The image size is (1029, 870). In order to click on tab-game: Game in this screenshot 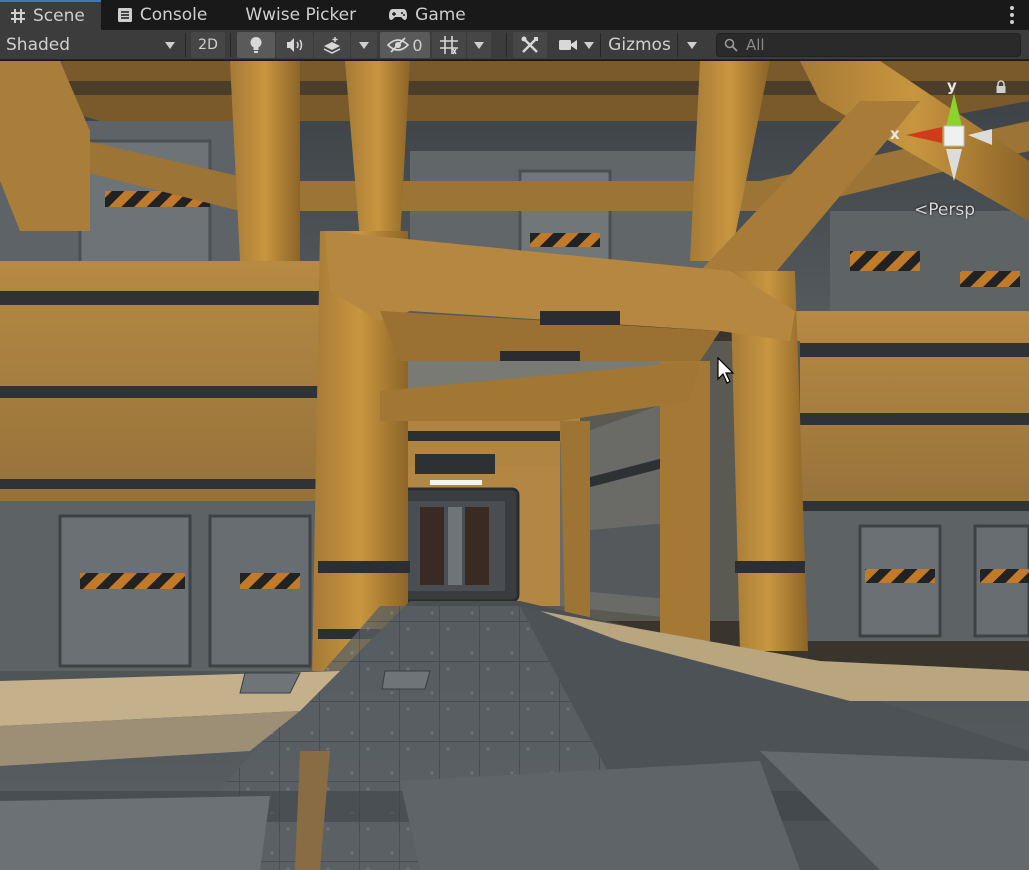, I will do `click(427, 15)`.